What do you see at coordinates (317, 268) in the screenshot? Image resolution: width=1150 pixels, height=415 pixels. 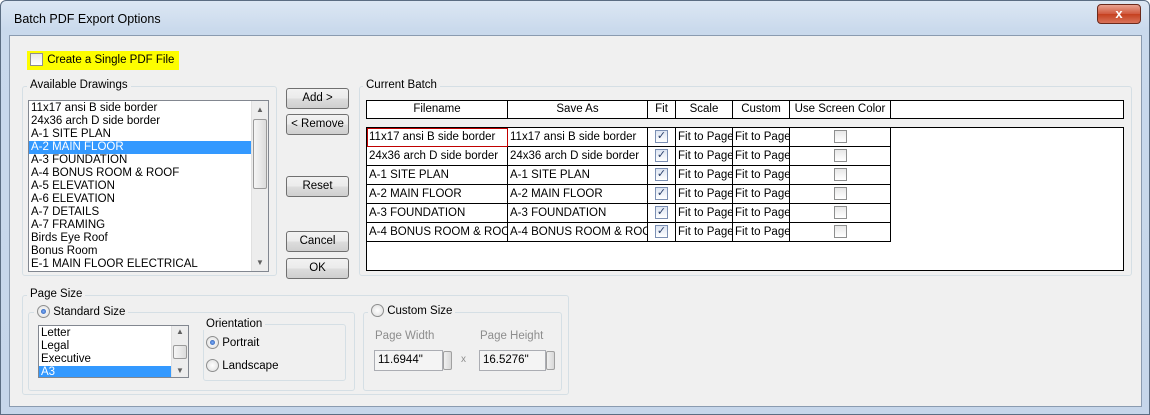 I see `ok-button: OK` at bounding box center [317, 268].